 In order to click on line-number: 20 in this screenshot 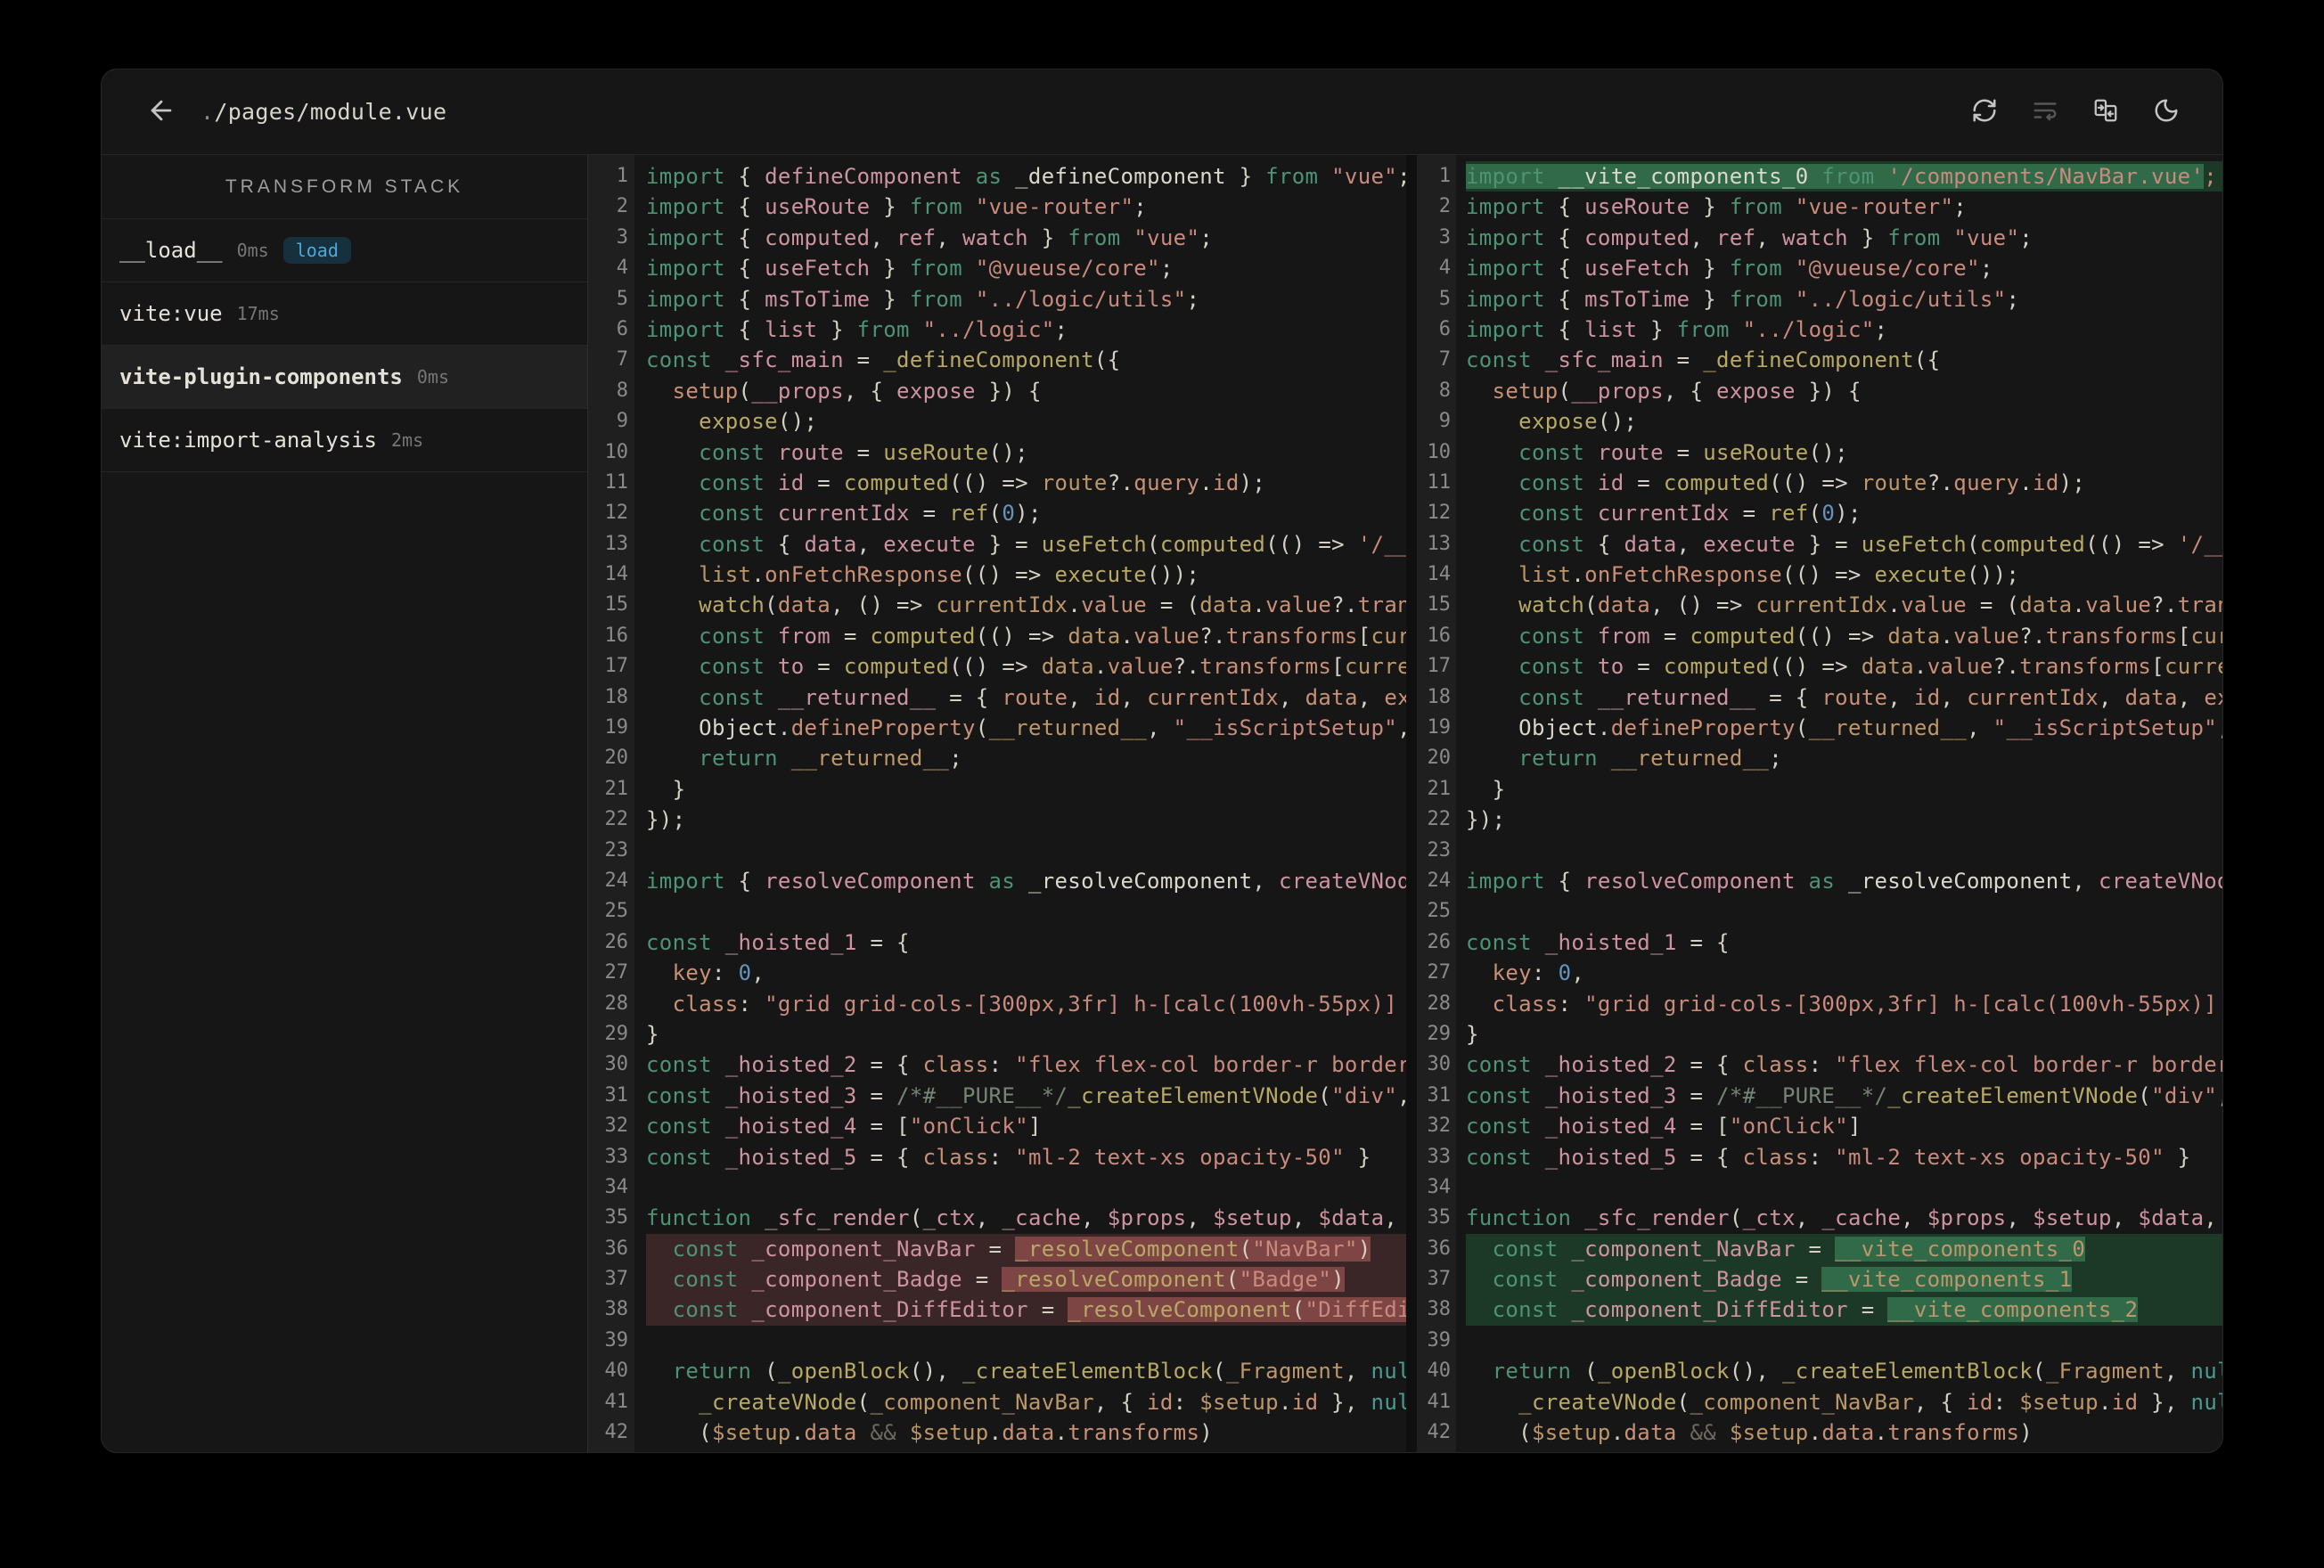, I will do `click(616, 758)`.